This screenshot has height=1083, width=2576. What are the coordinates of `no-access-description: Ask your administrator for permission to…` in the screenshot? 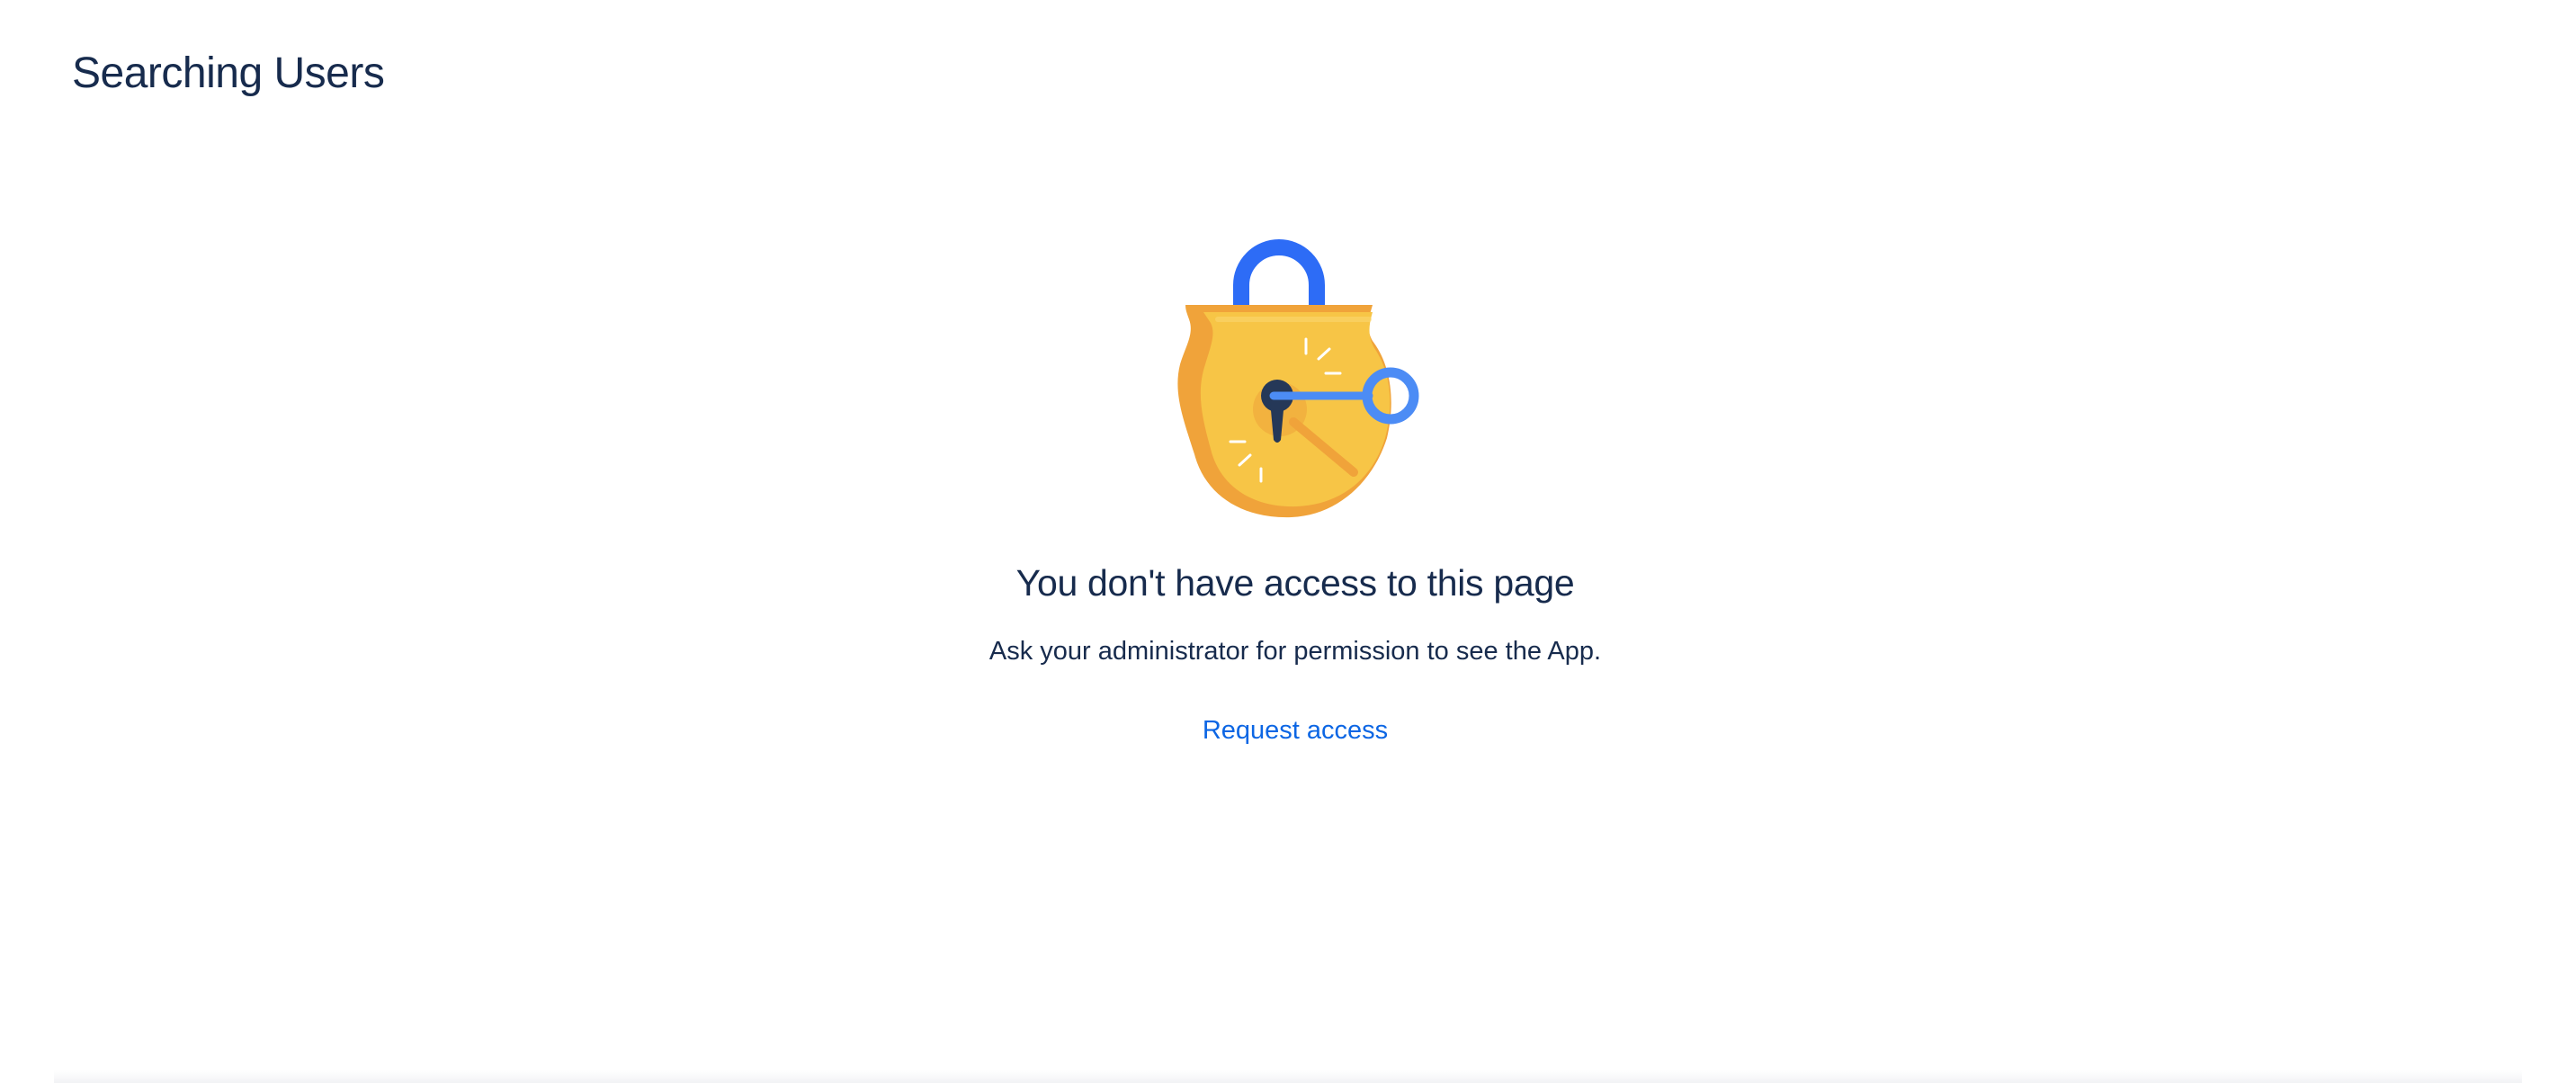 It's located at (1295, 651).